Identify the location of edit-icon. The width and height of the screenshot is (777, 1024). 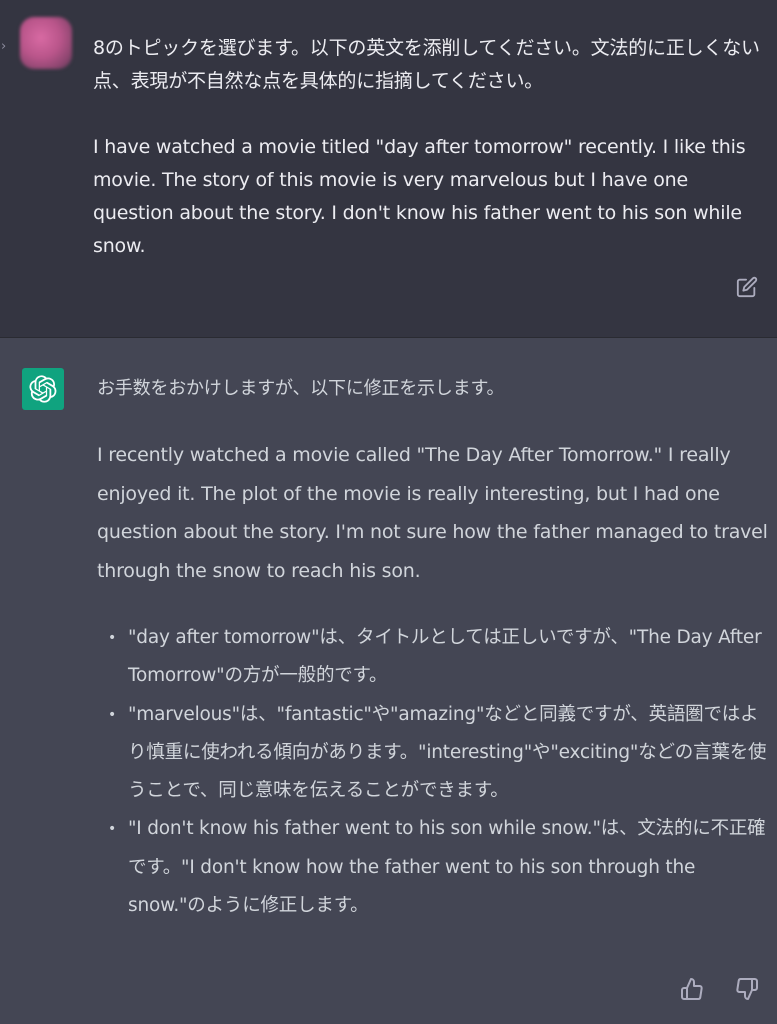
(747, 287).